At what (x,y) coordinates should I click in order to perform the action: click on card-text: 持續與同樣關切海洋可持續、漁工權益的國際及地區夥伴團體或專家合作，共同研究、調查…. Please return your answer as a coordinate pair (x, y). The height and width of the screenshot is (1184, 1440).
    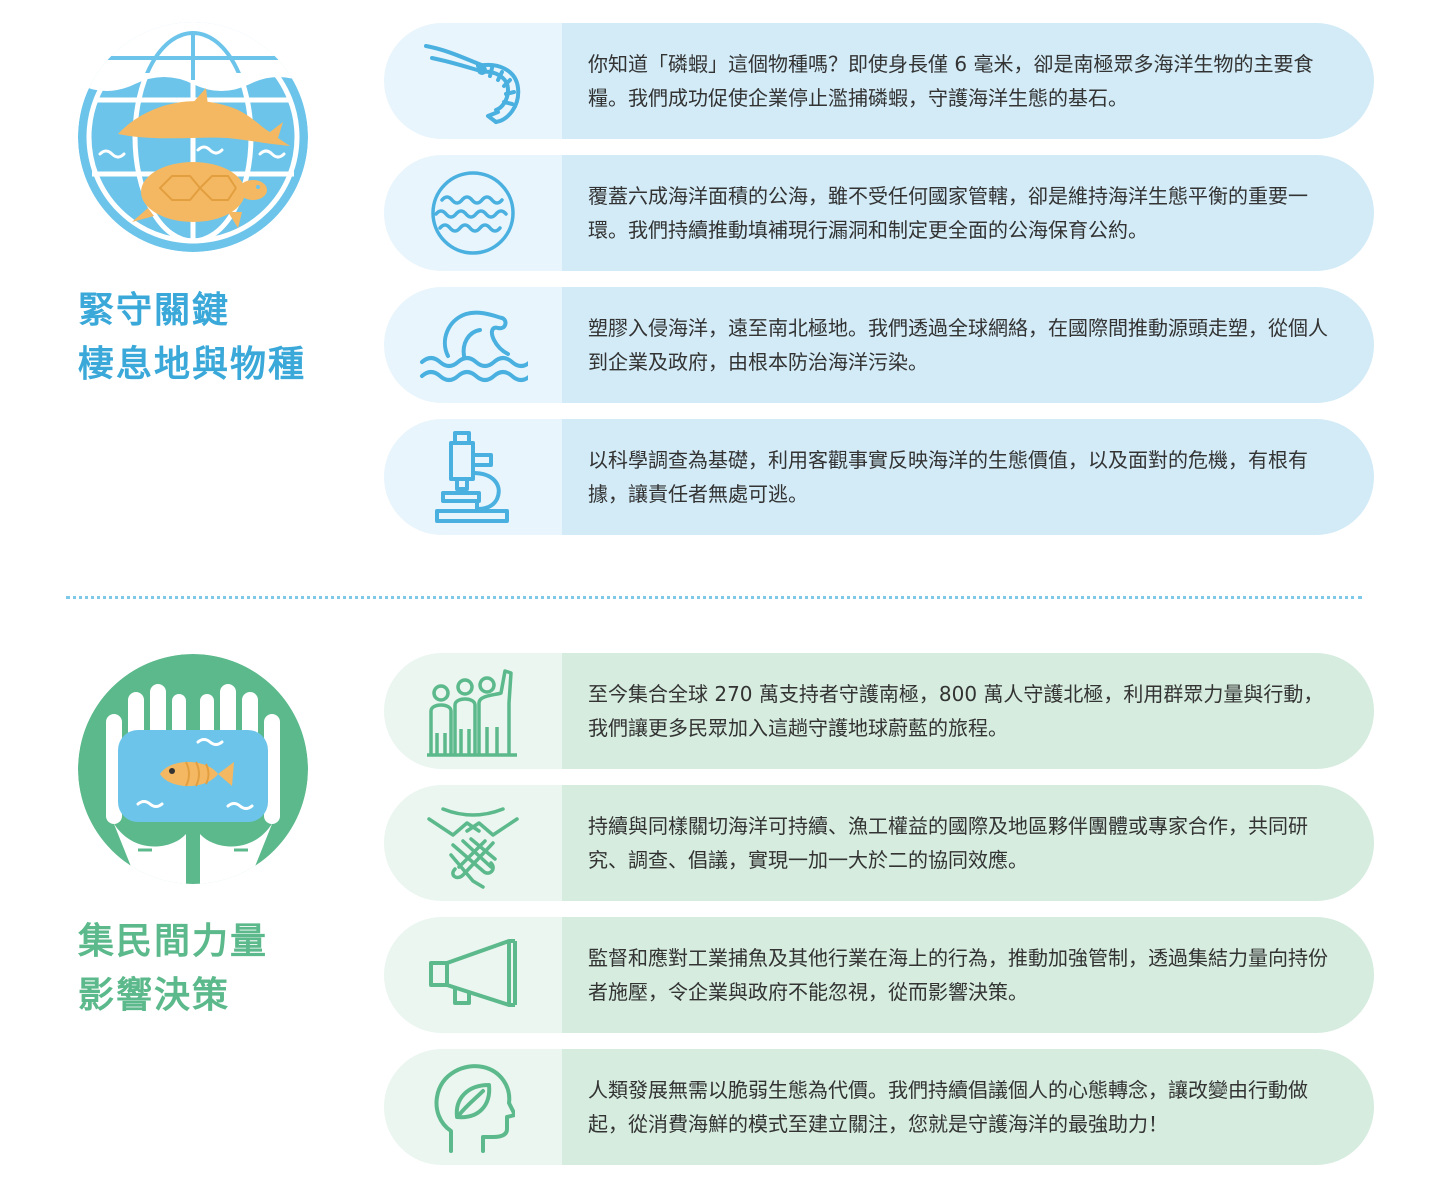
    Looking at the image, I should click on (948, 843).